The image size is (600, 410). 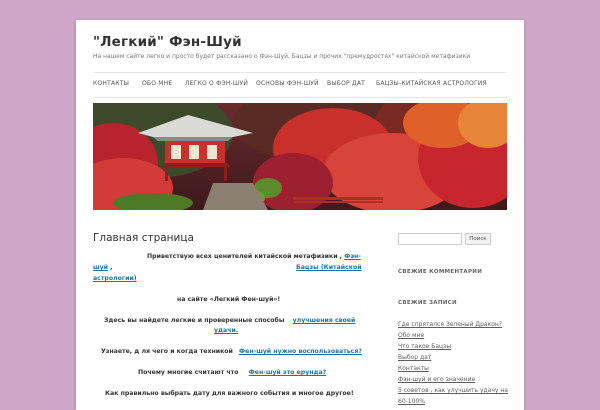 I want to click on page-title: Главная страница, so click(x=143, y=238).